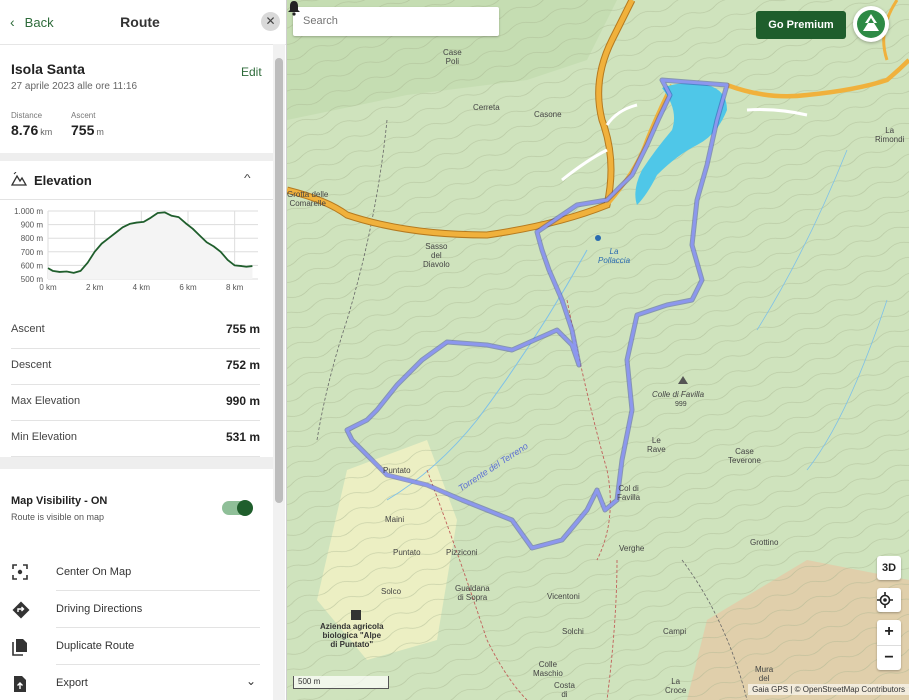 This screenshot has height=700, width=909. I want to click on place-label: Le Rave, so click(656, 445).